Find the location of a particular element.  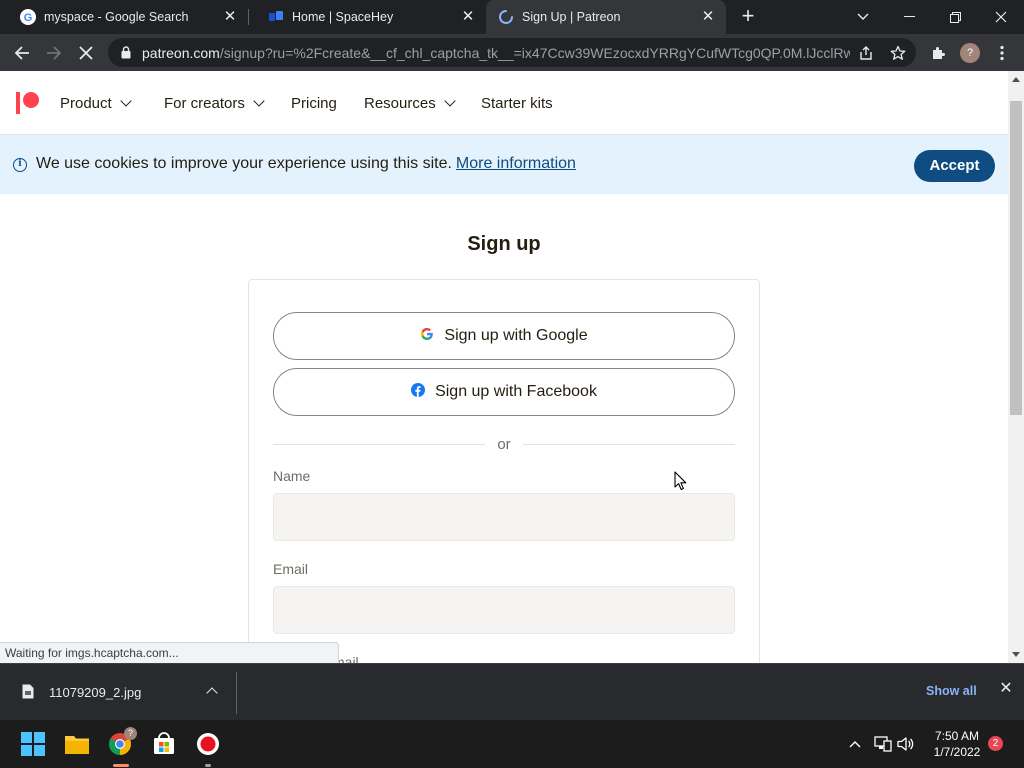

facebook-icon is located at coordinates (418, 392).